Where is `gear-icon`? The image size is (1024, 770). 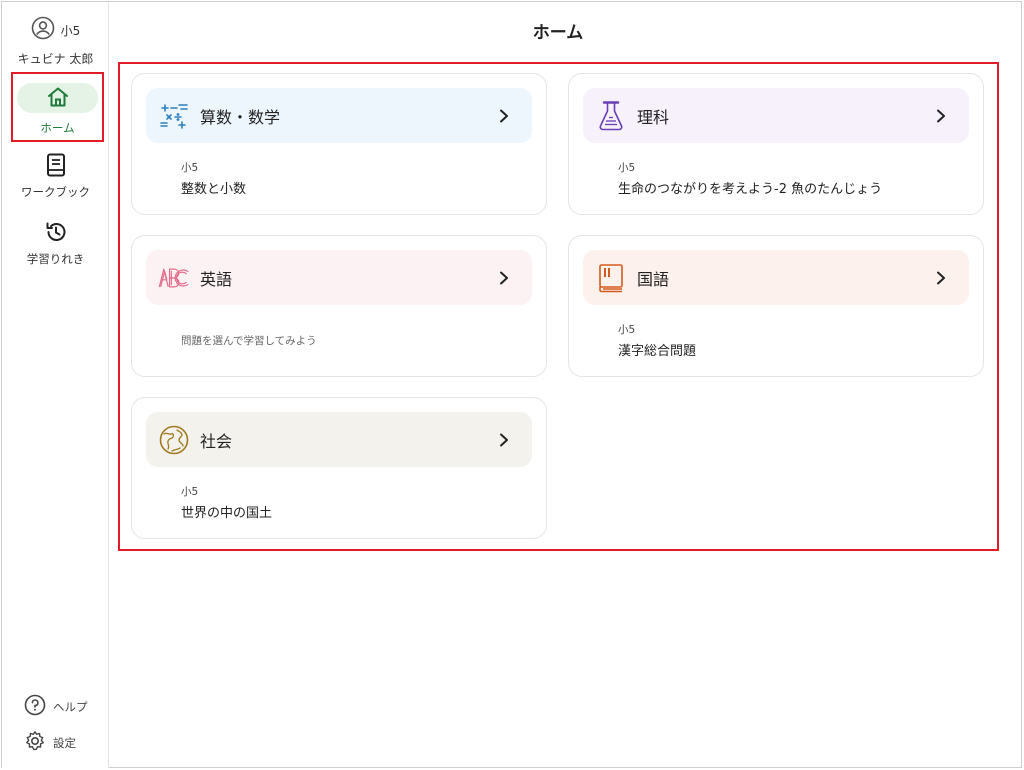 gear-icon is located at coordinates (35, 742).